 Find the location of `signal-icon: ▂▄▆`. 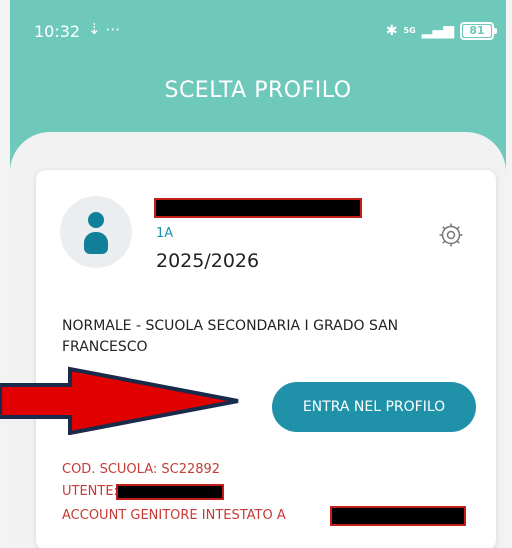

signal-icon: ▂▄▆ is located at coordinates (437, 31).